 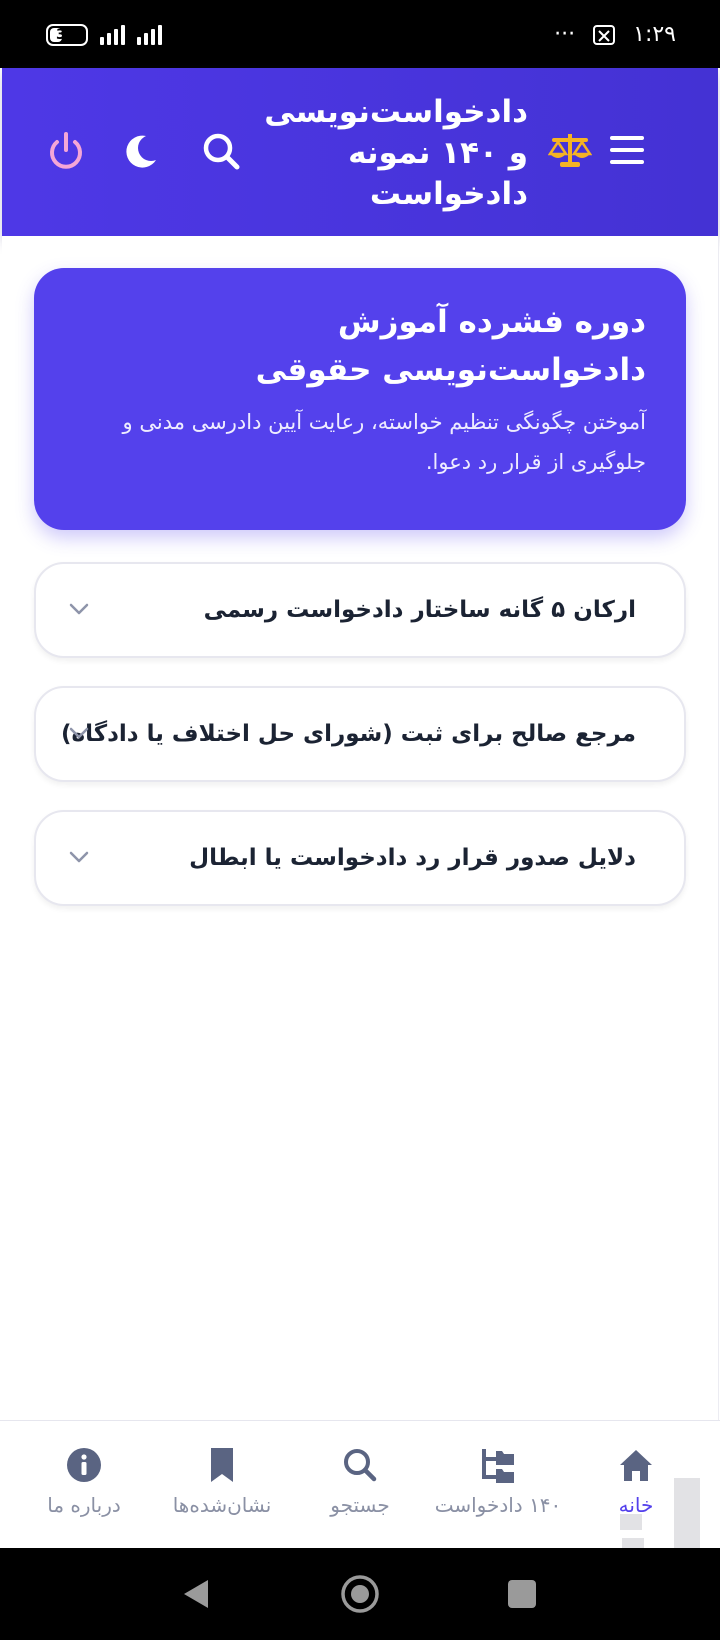 What do you see at coordinates (570, 150) in the screenshot?
I see `scale-icon` at bounding box center [570, 150].